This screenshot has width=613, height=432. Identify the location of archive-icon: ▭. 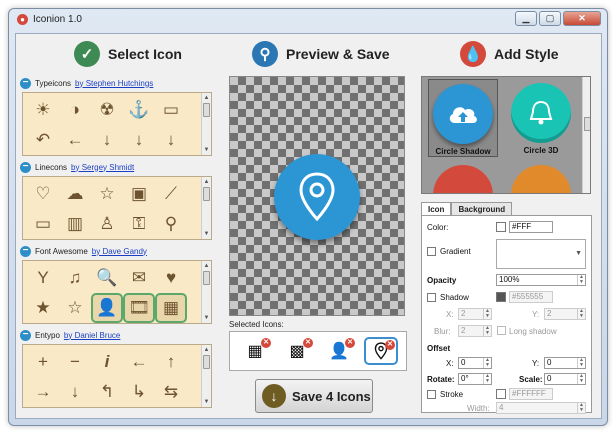
(171, 110).